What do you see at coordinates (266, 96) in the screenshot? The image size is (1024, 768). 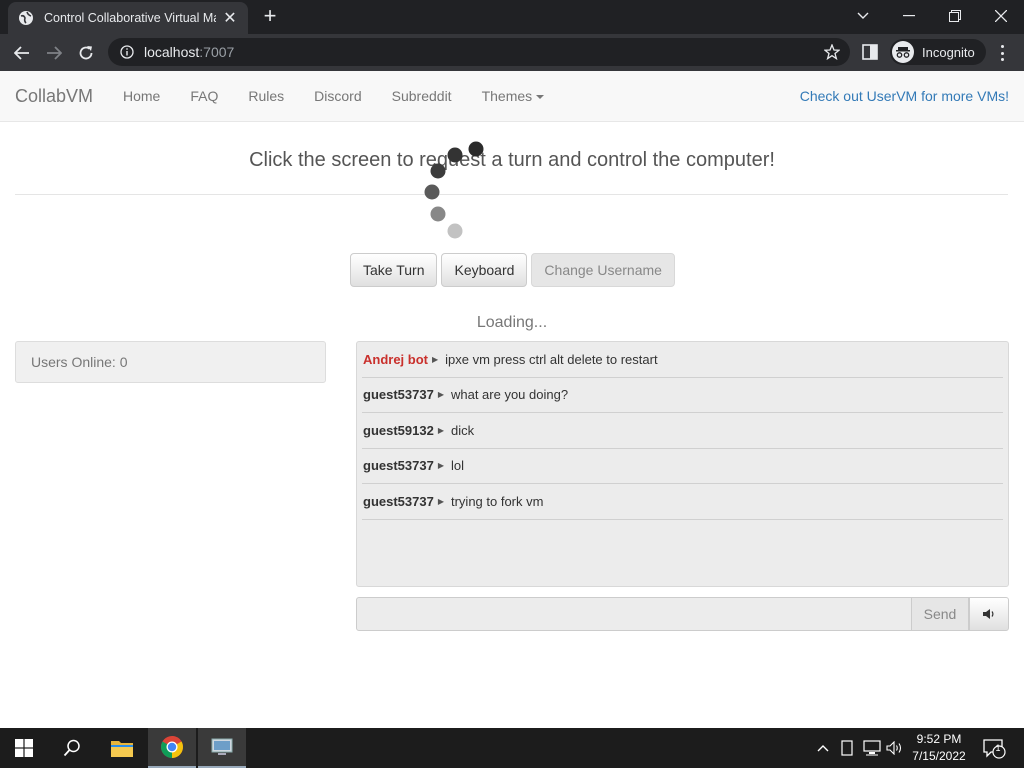 I see `nav-rules: Rules` at bounding box center [266, 96].